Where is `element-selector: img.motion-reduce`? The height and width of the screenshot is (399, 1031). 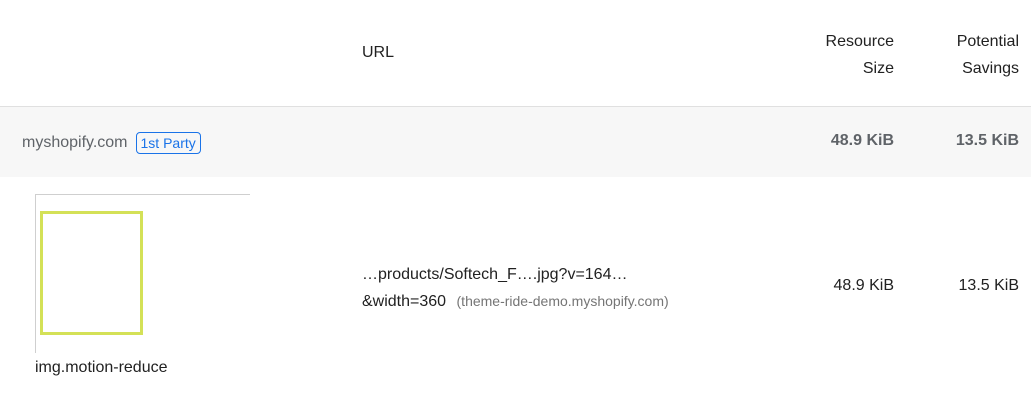 element-selector: img.motion-reduce is located at coordinates (101, 367).